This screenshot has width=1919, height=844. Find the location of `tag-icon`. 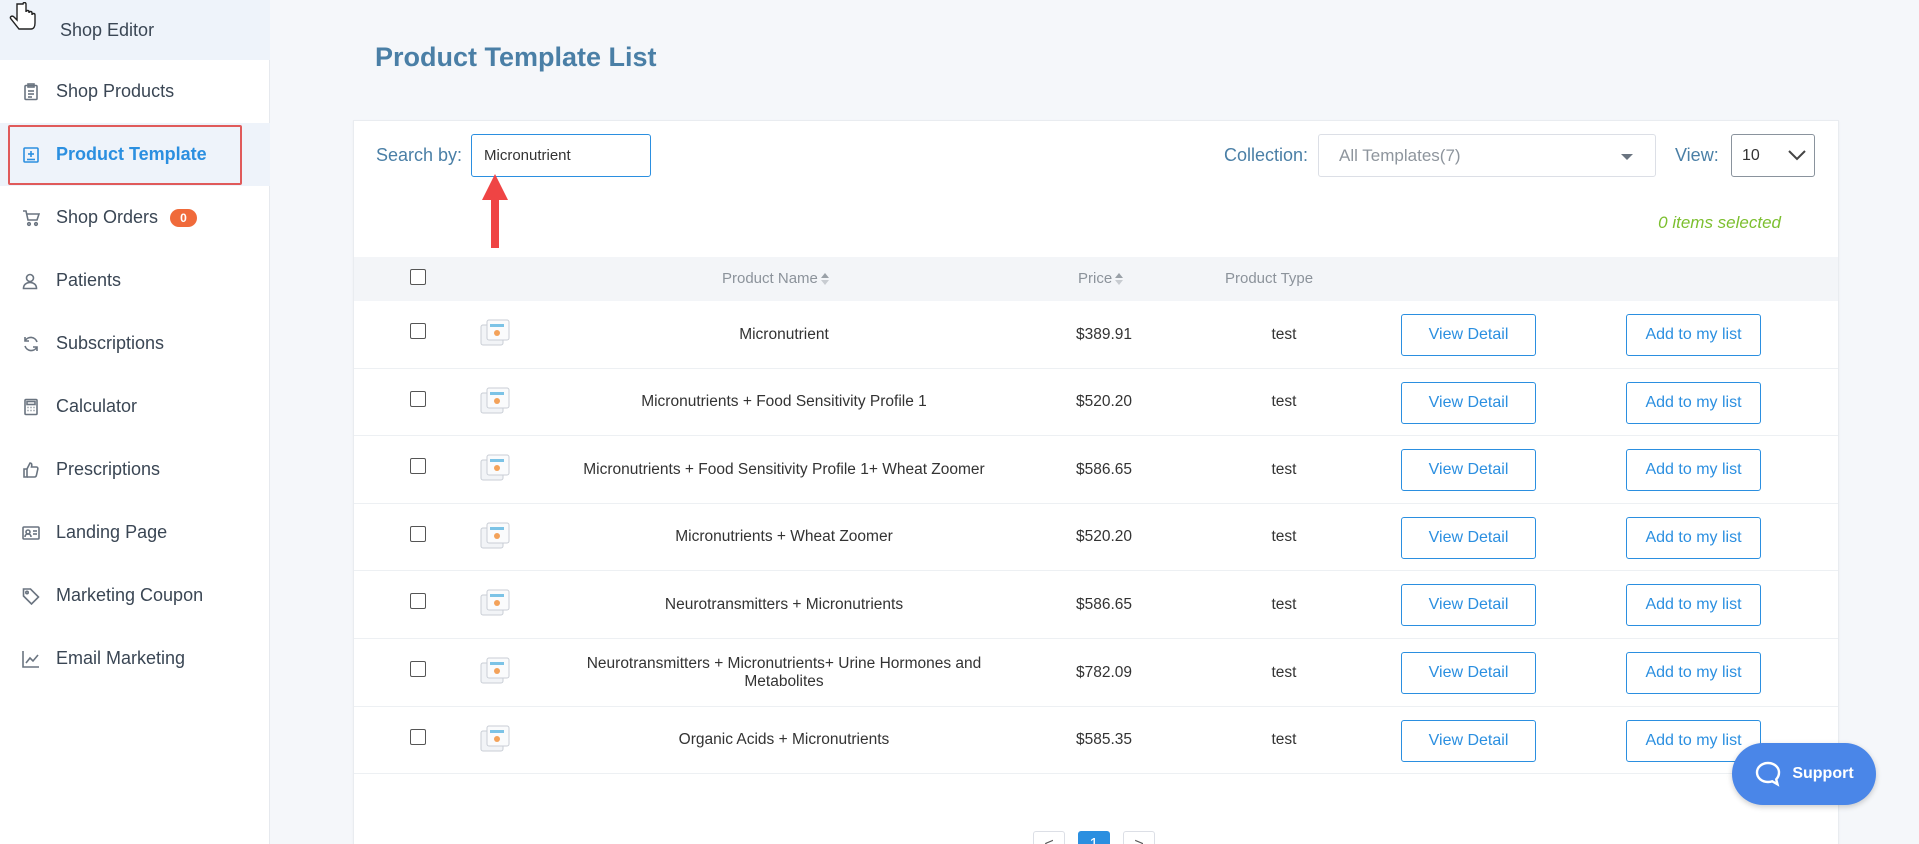

tag-icon is located at coordinates (31, 596).